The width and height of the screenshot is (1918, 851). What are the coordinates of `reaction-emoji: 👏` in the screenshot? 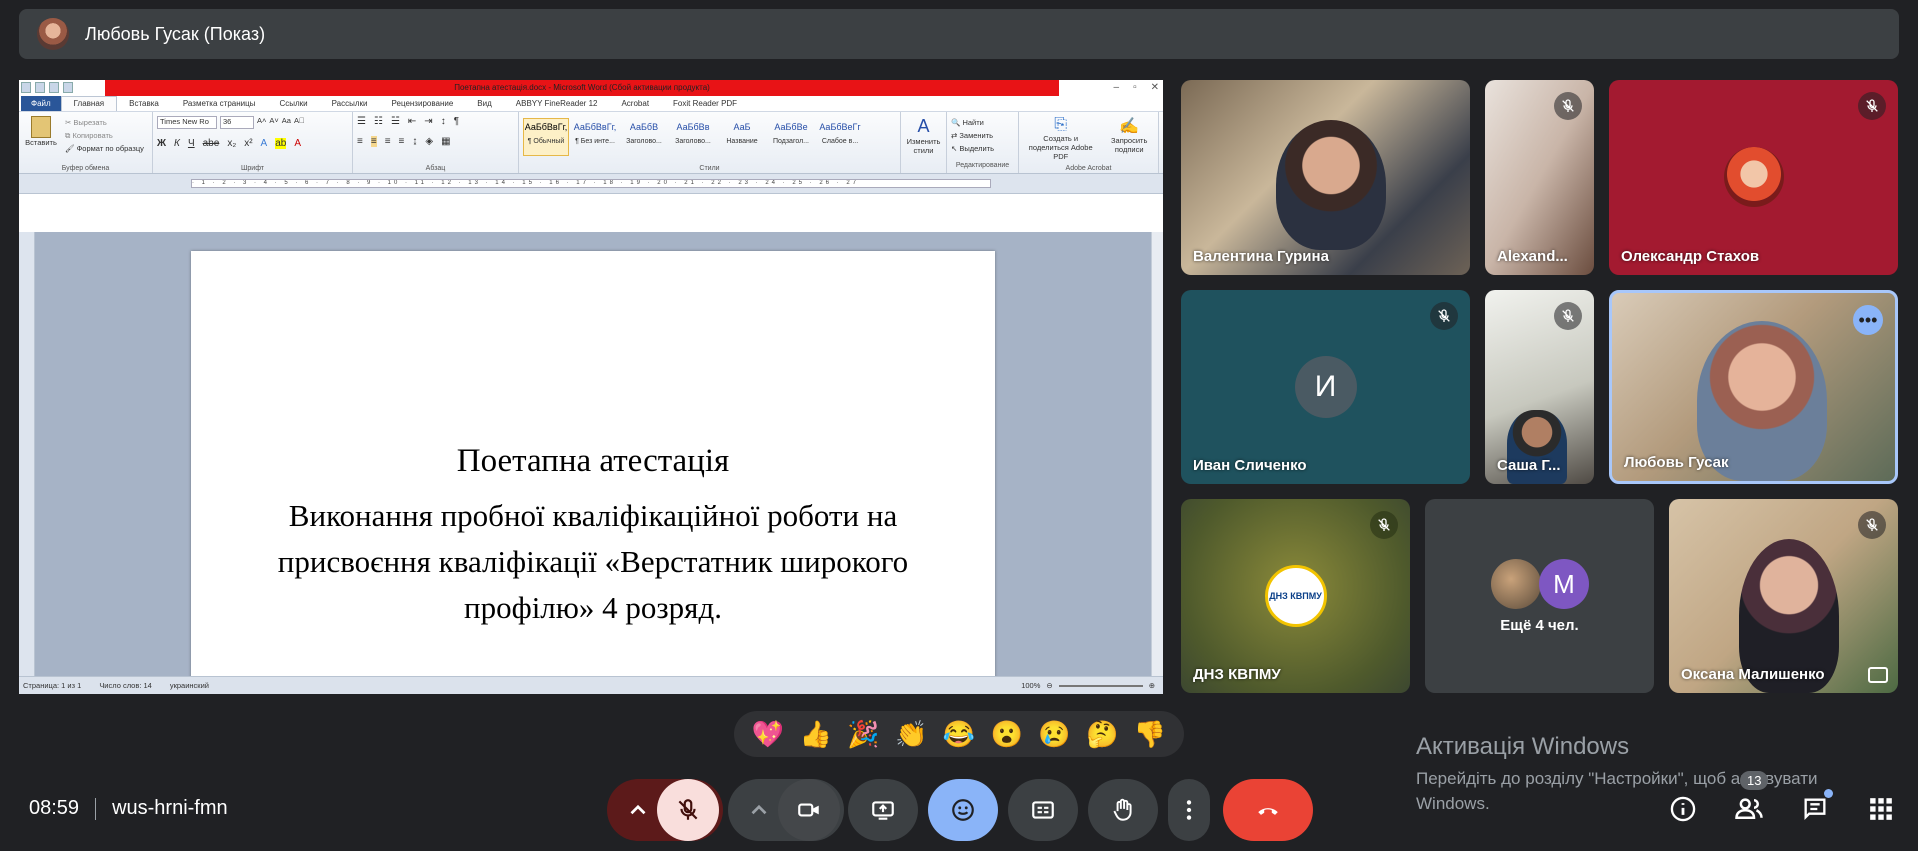 It's located at (911, 734).